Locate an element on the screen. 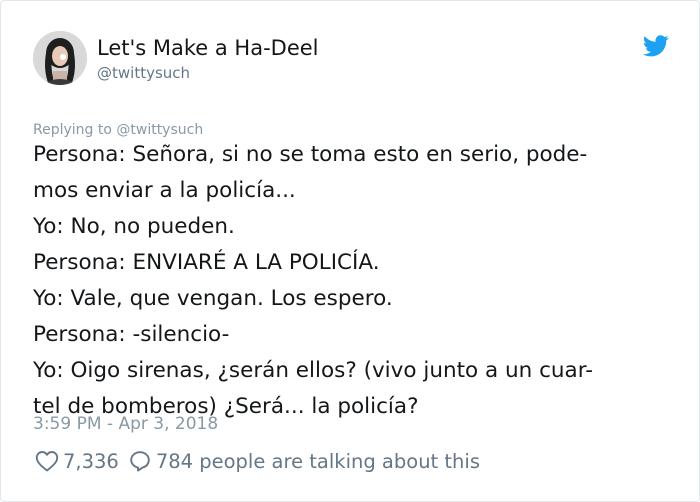 The height and width of the screenshot is (502, 700). tweet-line: Persona: ENVIARÉ A LA POLICÍA. is located at coordinates (206, 262).